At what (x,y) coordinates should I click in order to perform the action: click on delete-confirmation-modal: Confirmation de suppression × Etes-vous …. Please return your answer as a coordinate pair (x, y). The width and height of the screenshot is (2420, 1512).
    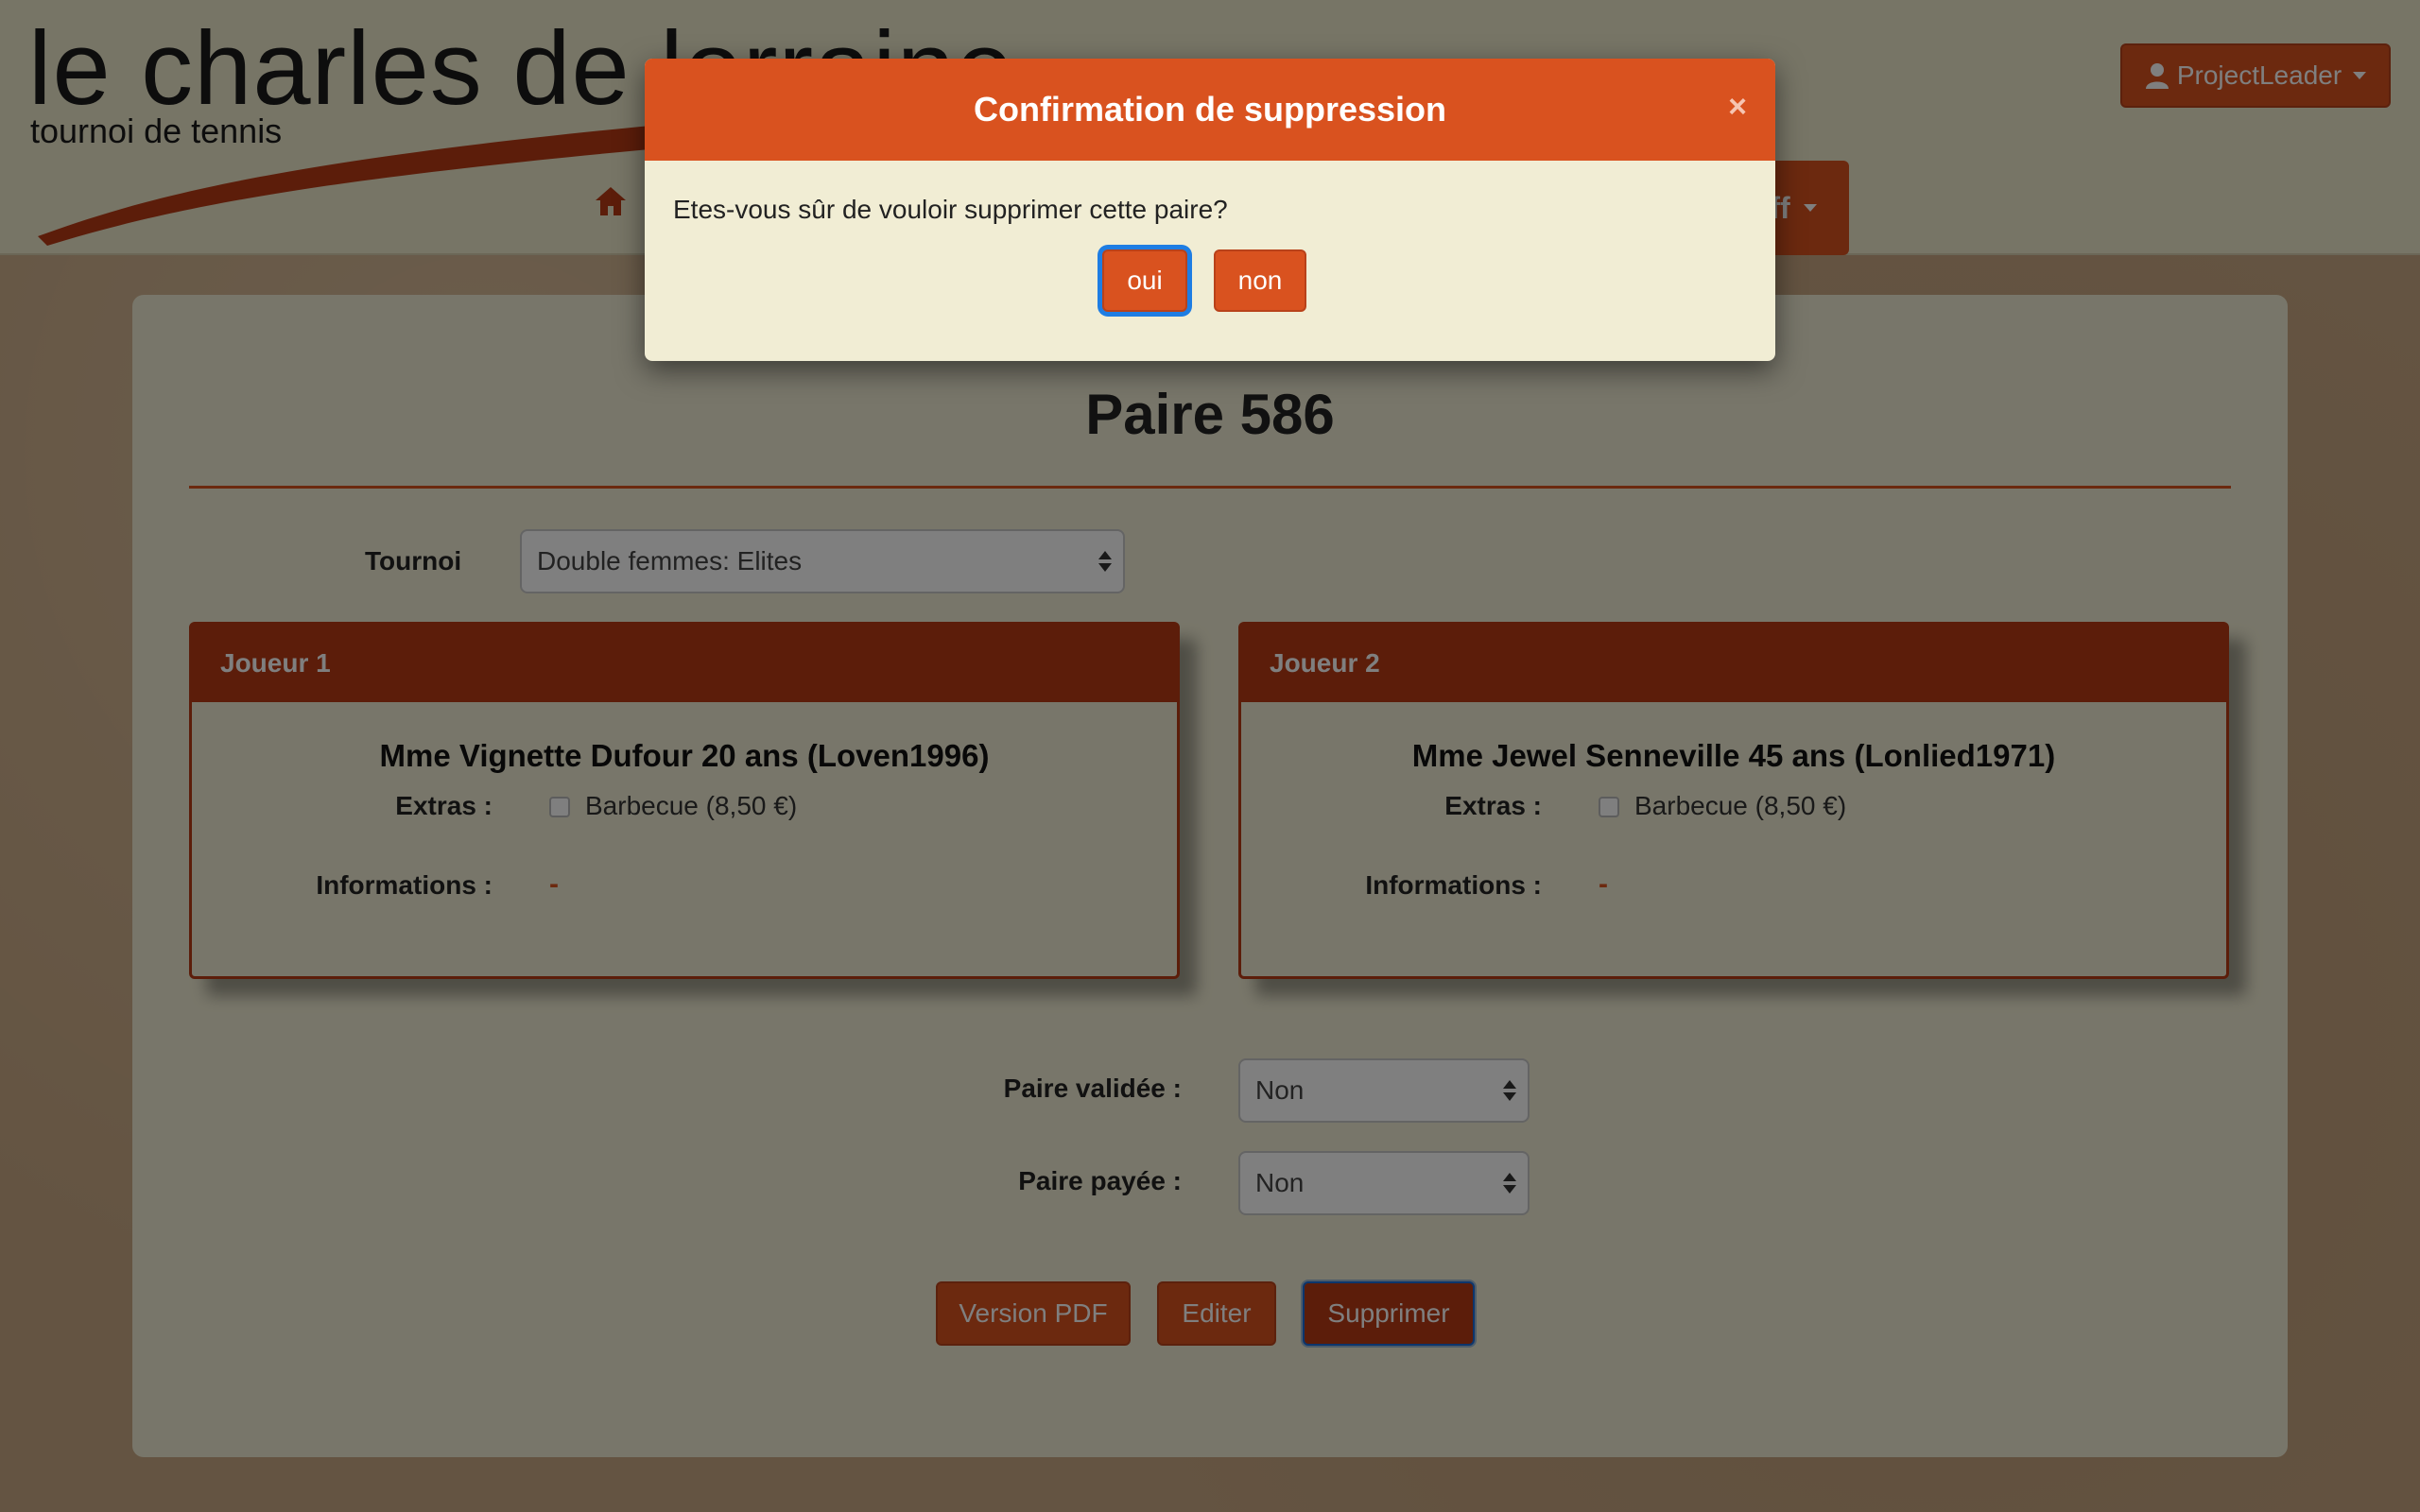
    Looking at the image, I should click on (1210, 210).